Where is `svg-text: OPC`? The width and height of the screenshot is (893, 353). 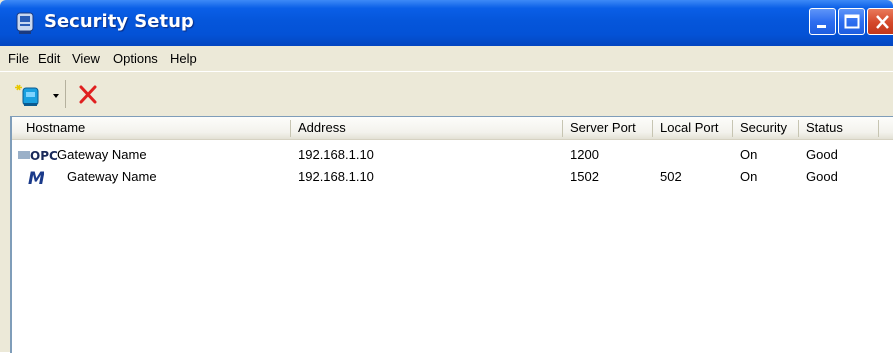
svg-text: OPC is located at coordinates (44, 155).